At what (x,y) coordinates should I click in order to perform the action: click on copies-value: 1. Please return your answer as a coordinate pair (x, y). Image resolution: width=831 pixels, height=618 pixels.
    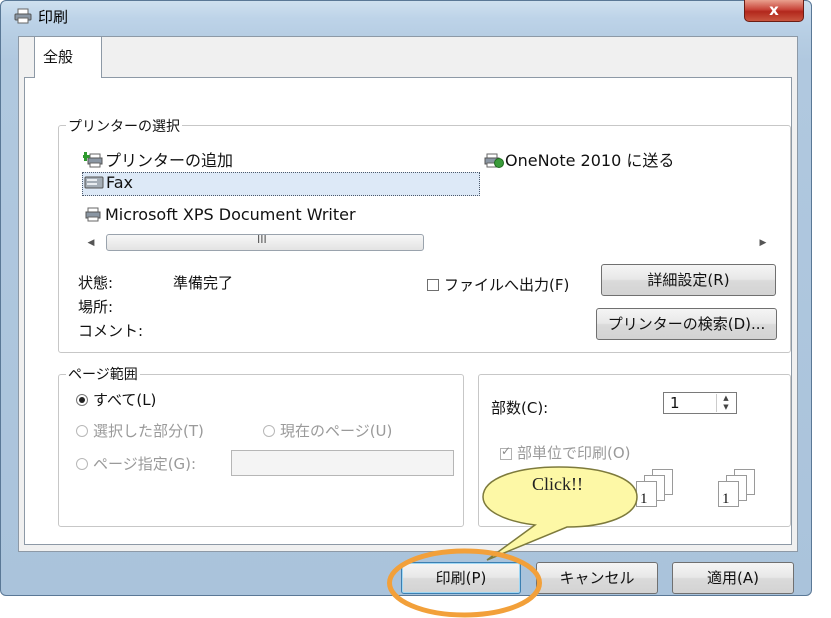
    Looking at the image, I should click on (675, 403).